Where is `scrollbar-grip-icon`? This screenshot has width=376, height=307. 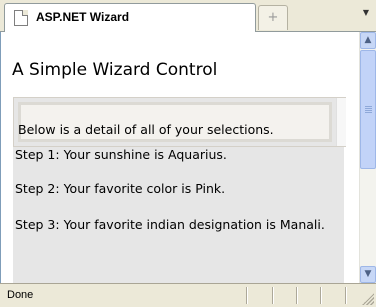
scrollbar-grip-icon is located at coordinates (368, 110).